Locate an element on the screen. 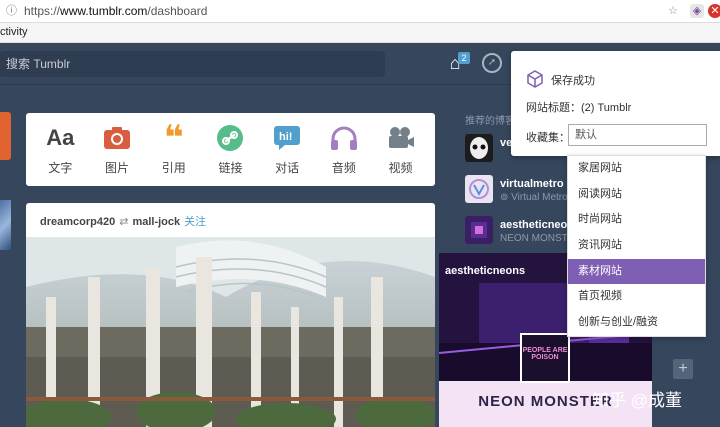  dropdown-option: 资讯网站 is located at coordinates (636, 246).